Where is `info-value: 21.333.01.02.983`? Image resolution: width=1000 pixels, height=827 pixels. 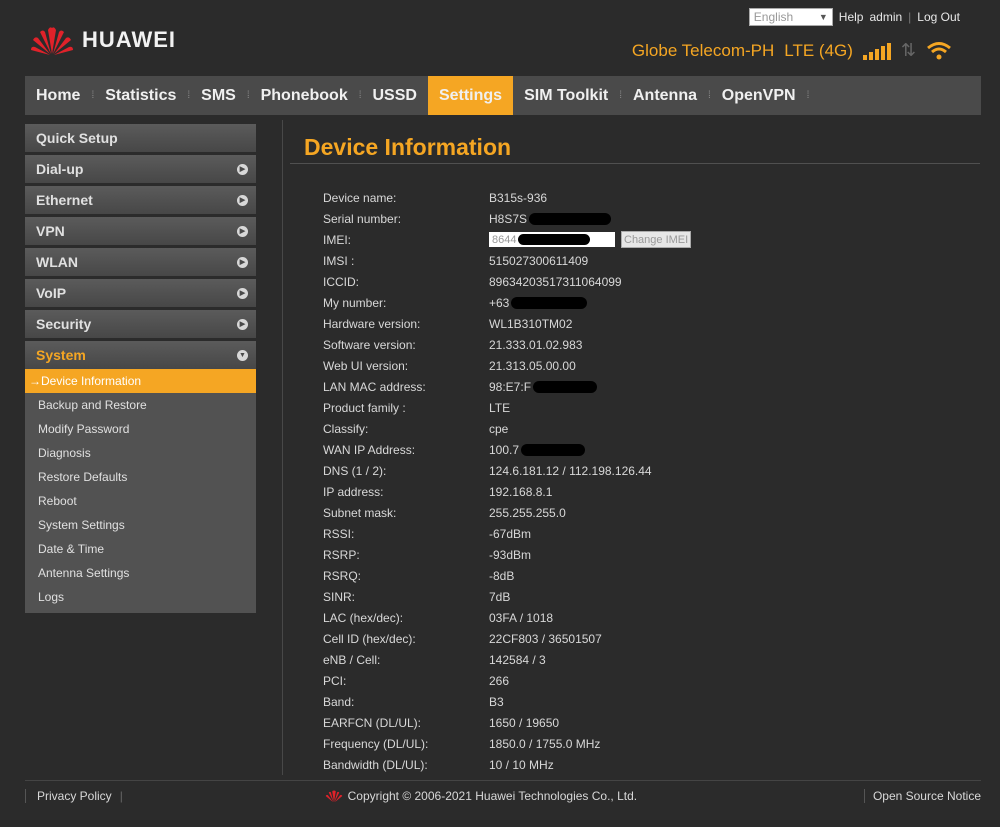
info-value: 21.333.01.02.983 is located at coordinates (536, 344).